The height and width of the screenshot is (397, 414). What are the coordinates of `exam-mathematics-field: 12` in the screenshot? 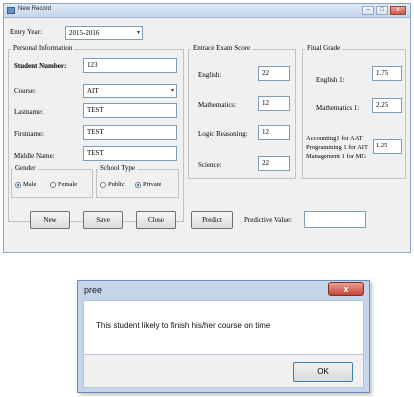 It's located at (274, 103).